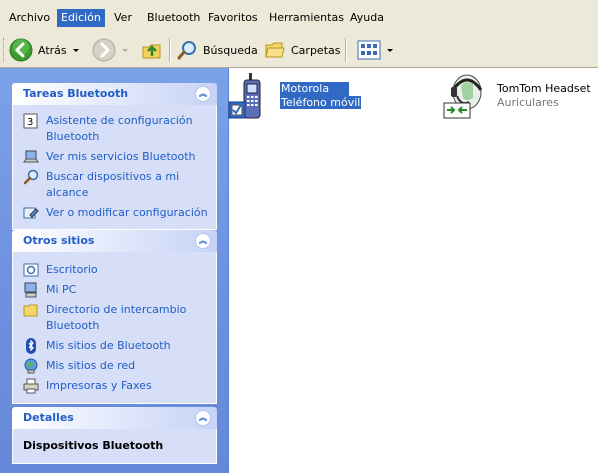 The image size is (598, 473). I want to click on place-network-label: Mis sitios de red, so click(91, 365).